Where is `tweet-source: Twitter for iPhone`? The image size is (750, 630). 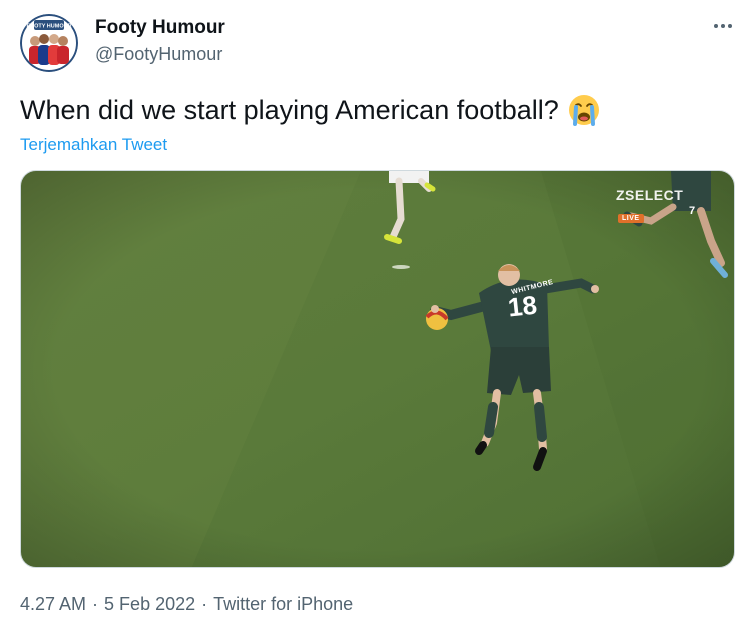
tweet-source: Twitter for iPhone is located at coordinates (283, 604).